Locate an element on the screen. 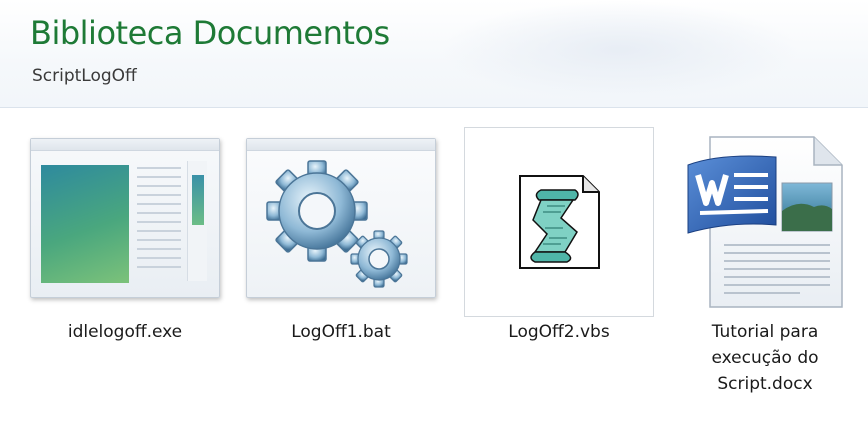  vbscript-scroll-icon is located at coordinates (559, 222).